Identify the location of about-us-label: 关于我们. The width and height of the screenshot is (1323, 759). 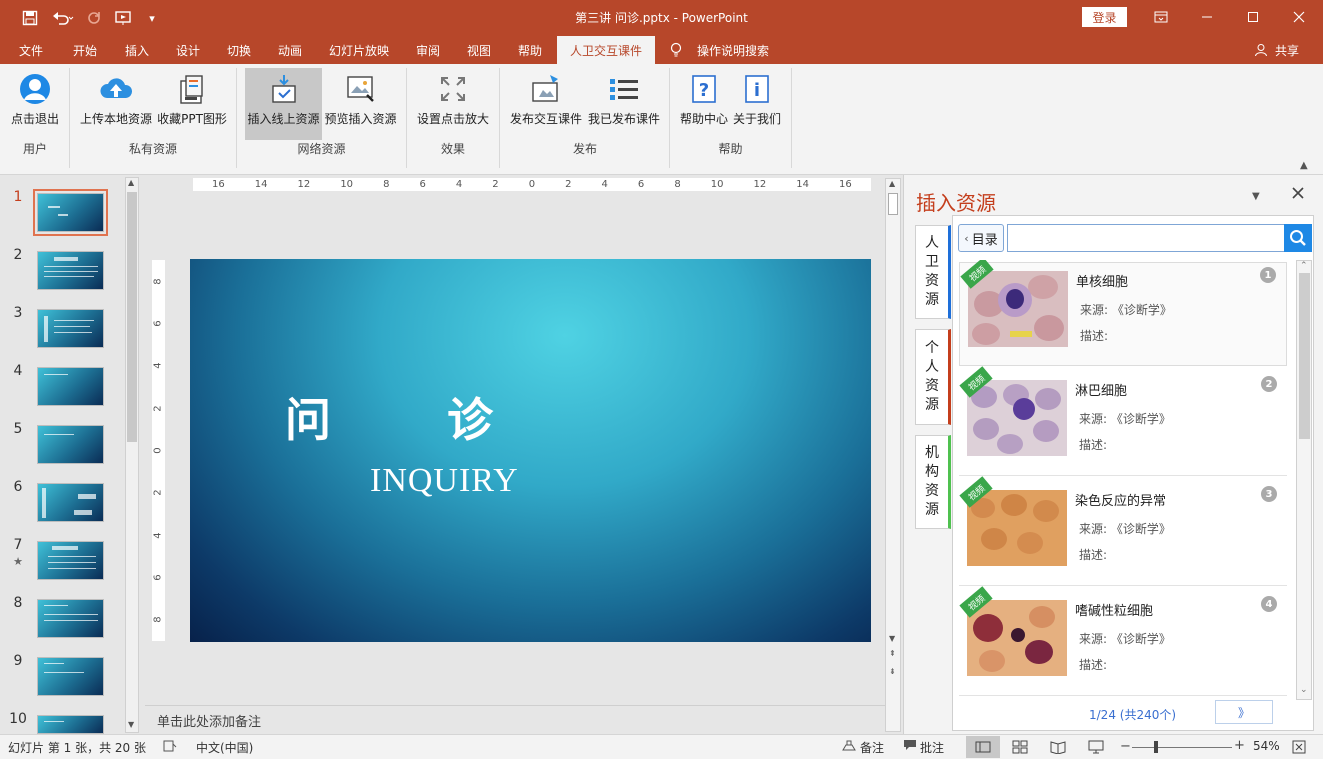
(756, 119).